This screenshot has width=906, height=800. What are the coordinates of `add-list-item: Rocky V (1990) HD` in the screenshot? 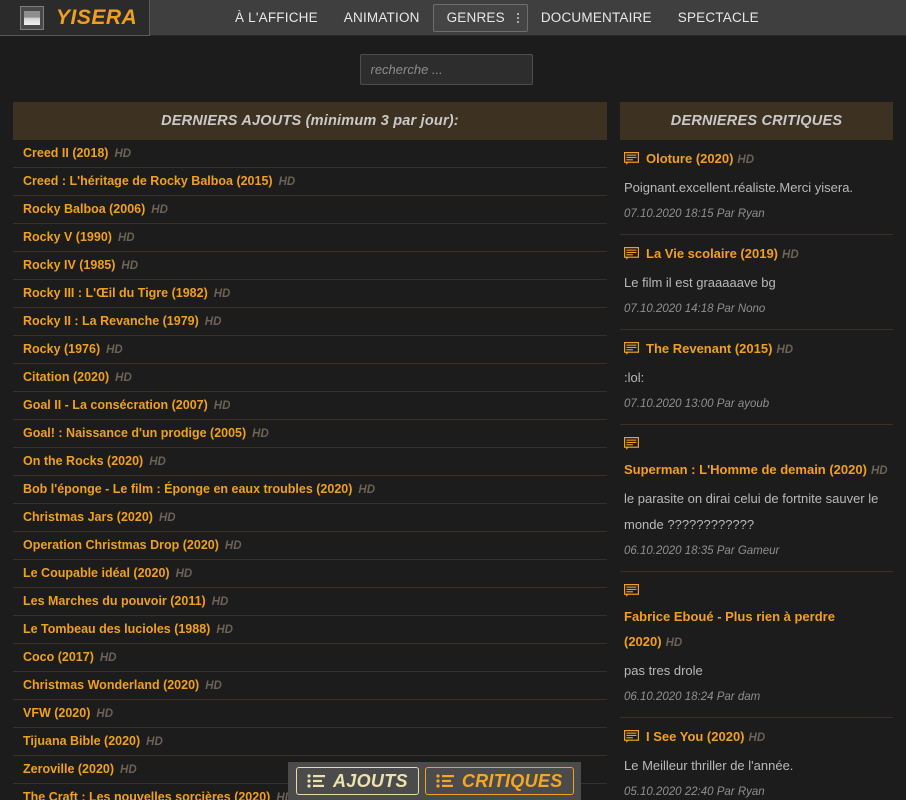 It's located at (310, 238).